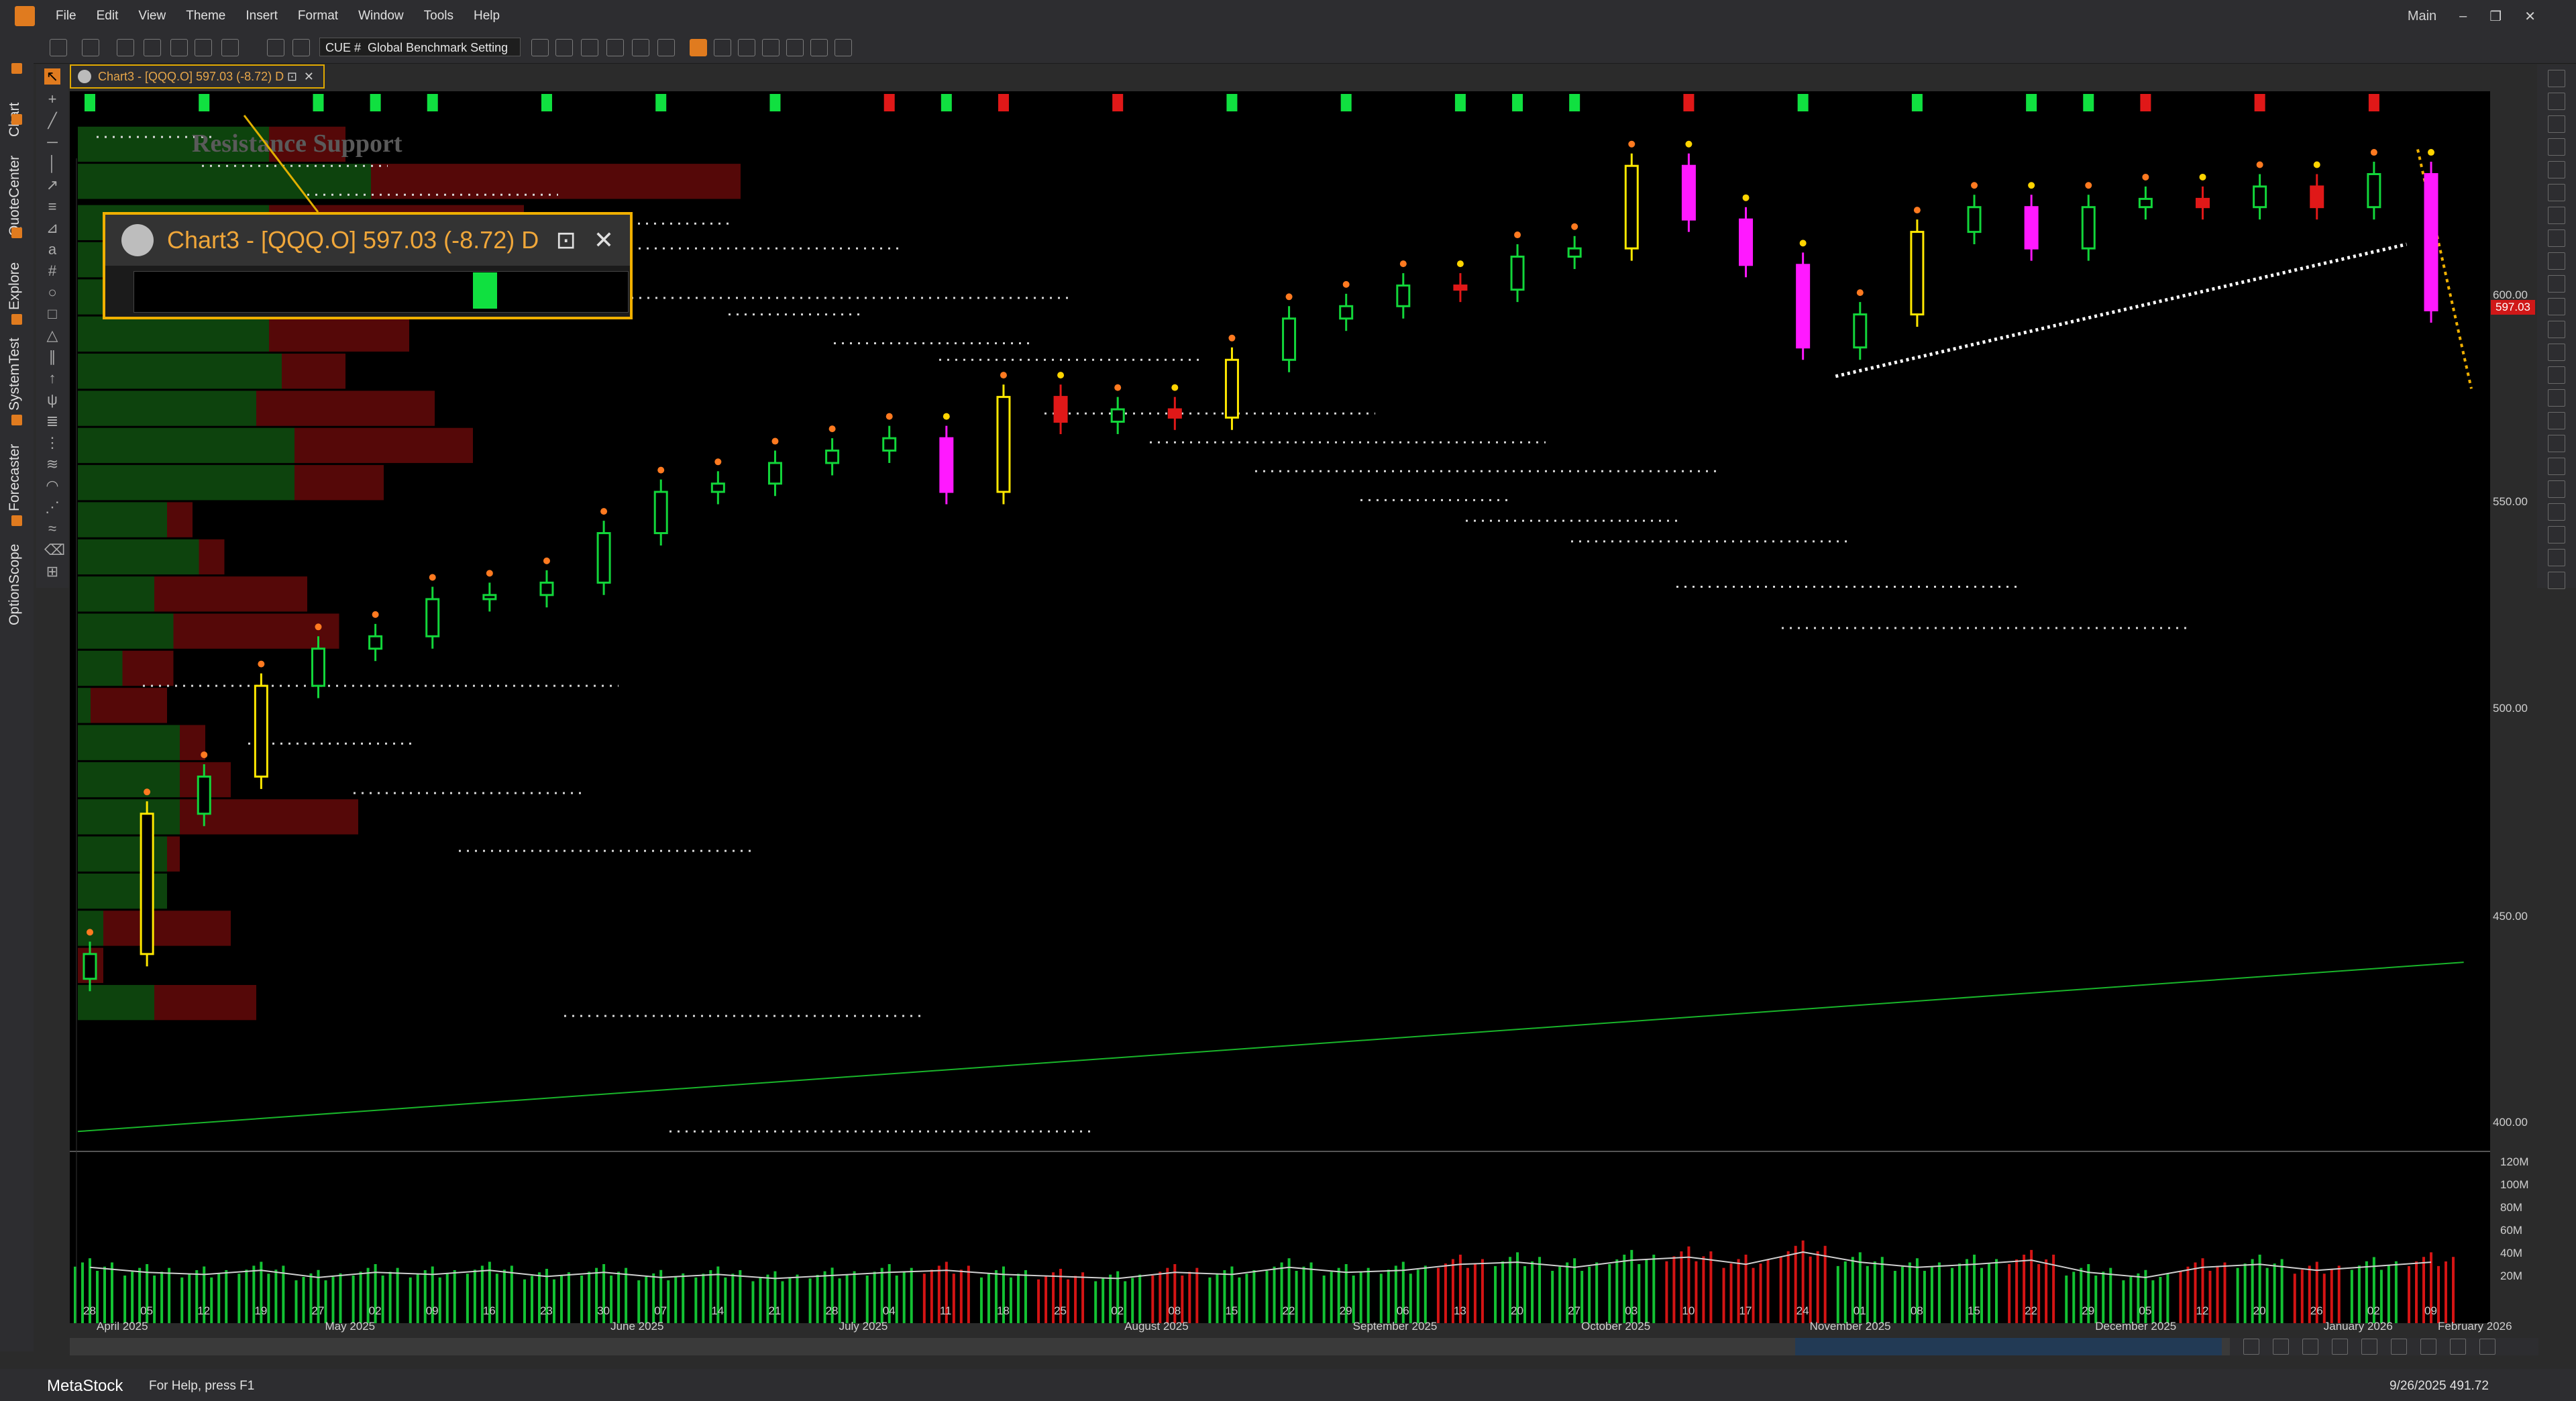 The image size is (2576, 1401). Describe the element at coordinates (52, 443) in the screenshot. I see `cycle-lines-icon: ⋮` at that location.